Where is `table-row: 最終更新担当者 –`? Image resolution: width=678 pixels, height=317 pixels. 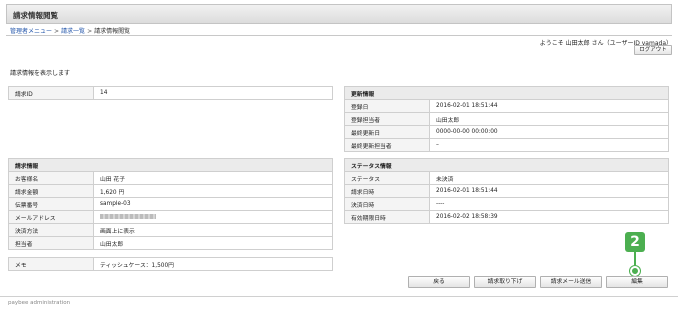 table-row: 最終更新担当者 – is located at coordinates (506, 145).